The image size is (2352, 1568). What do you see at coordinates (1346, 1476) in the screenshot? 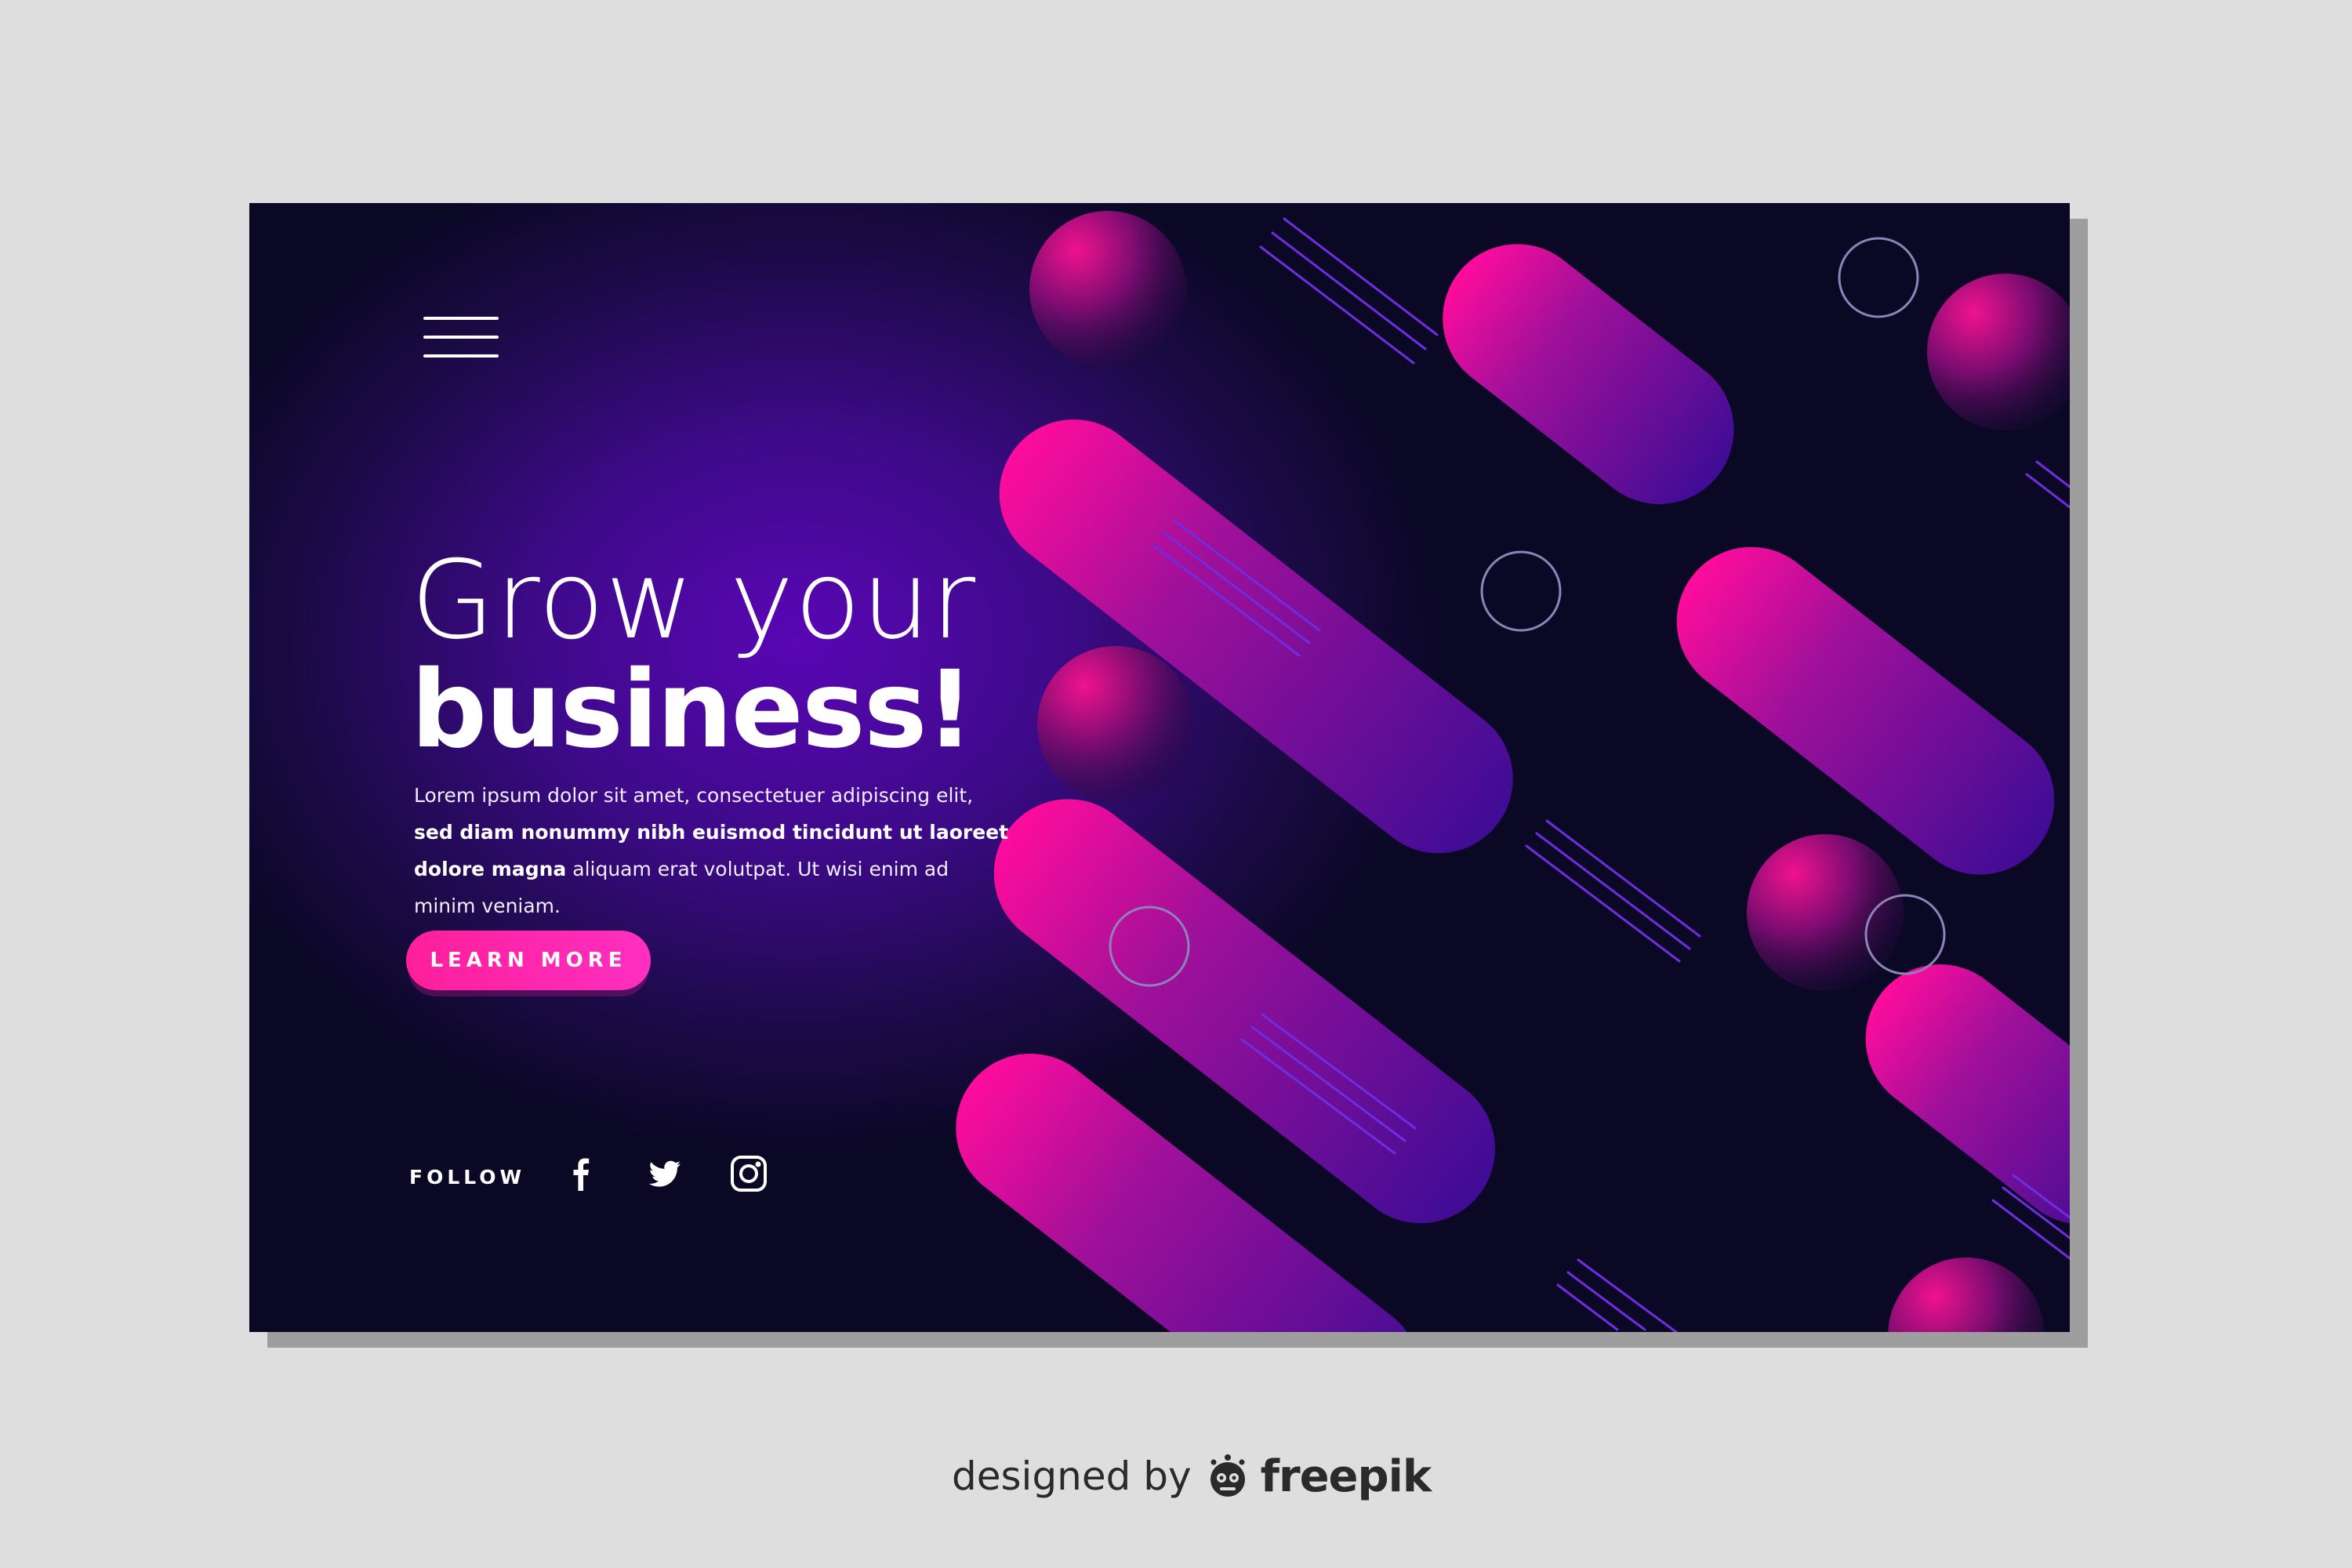
I see `freepik-brand-text: freepik` at bounding box center [1346, 1476].